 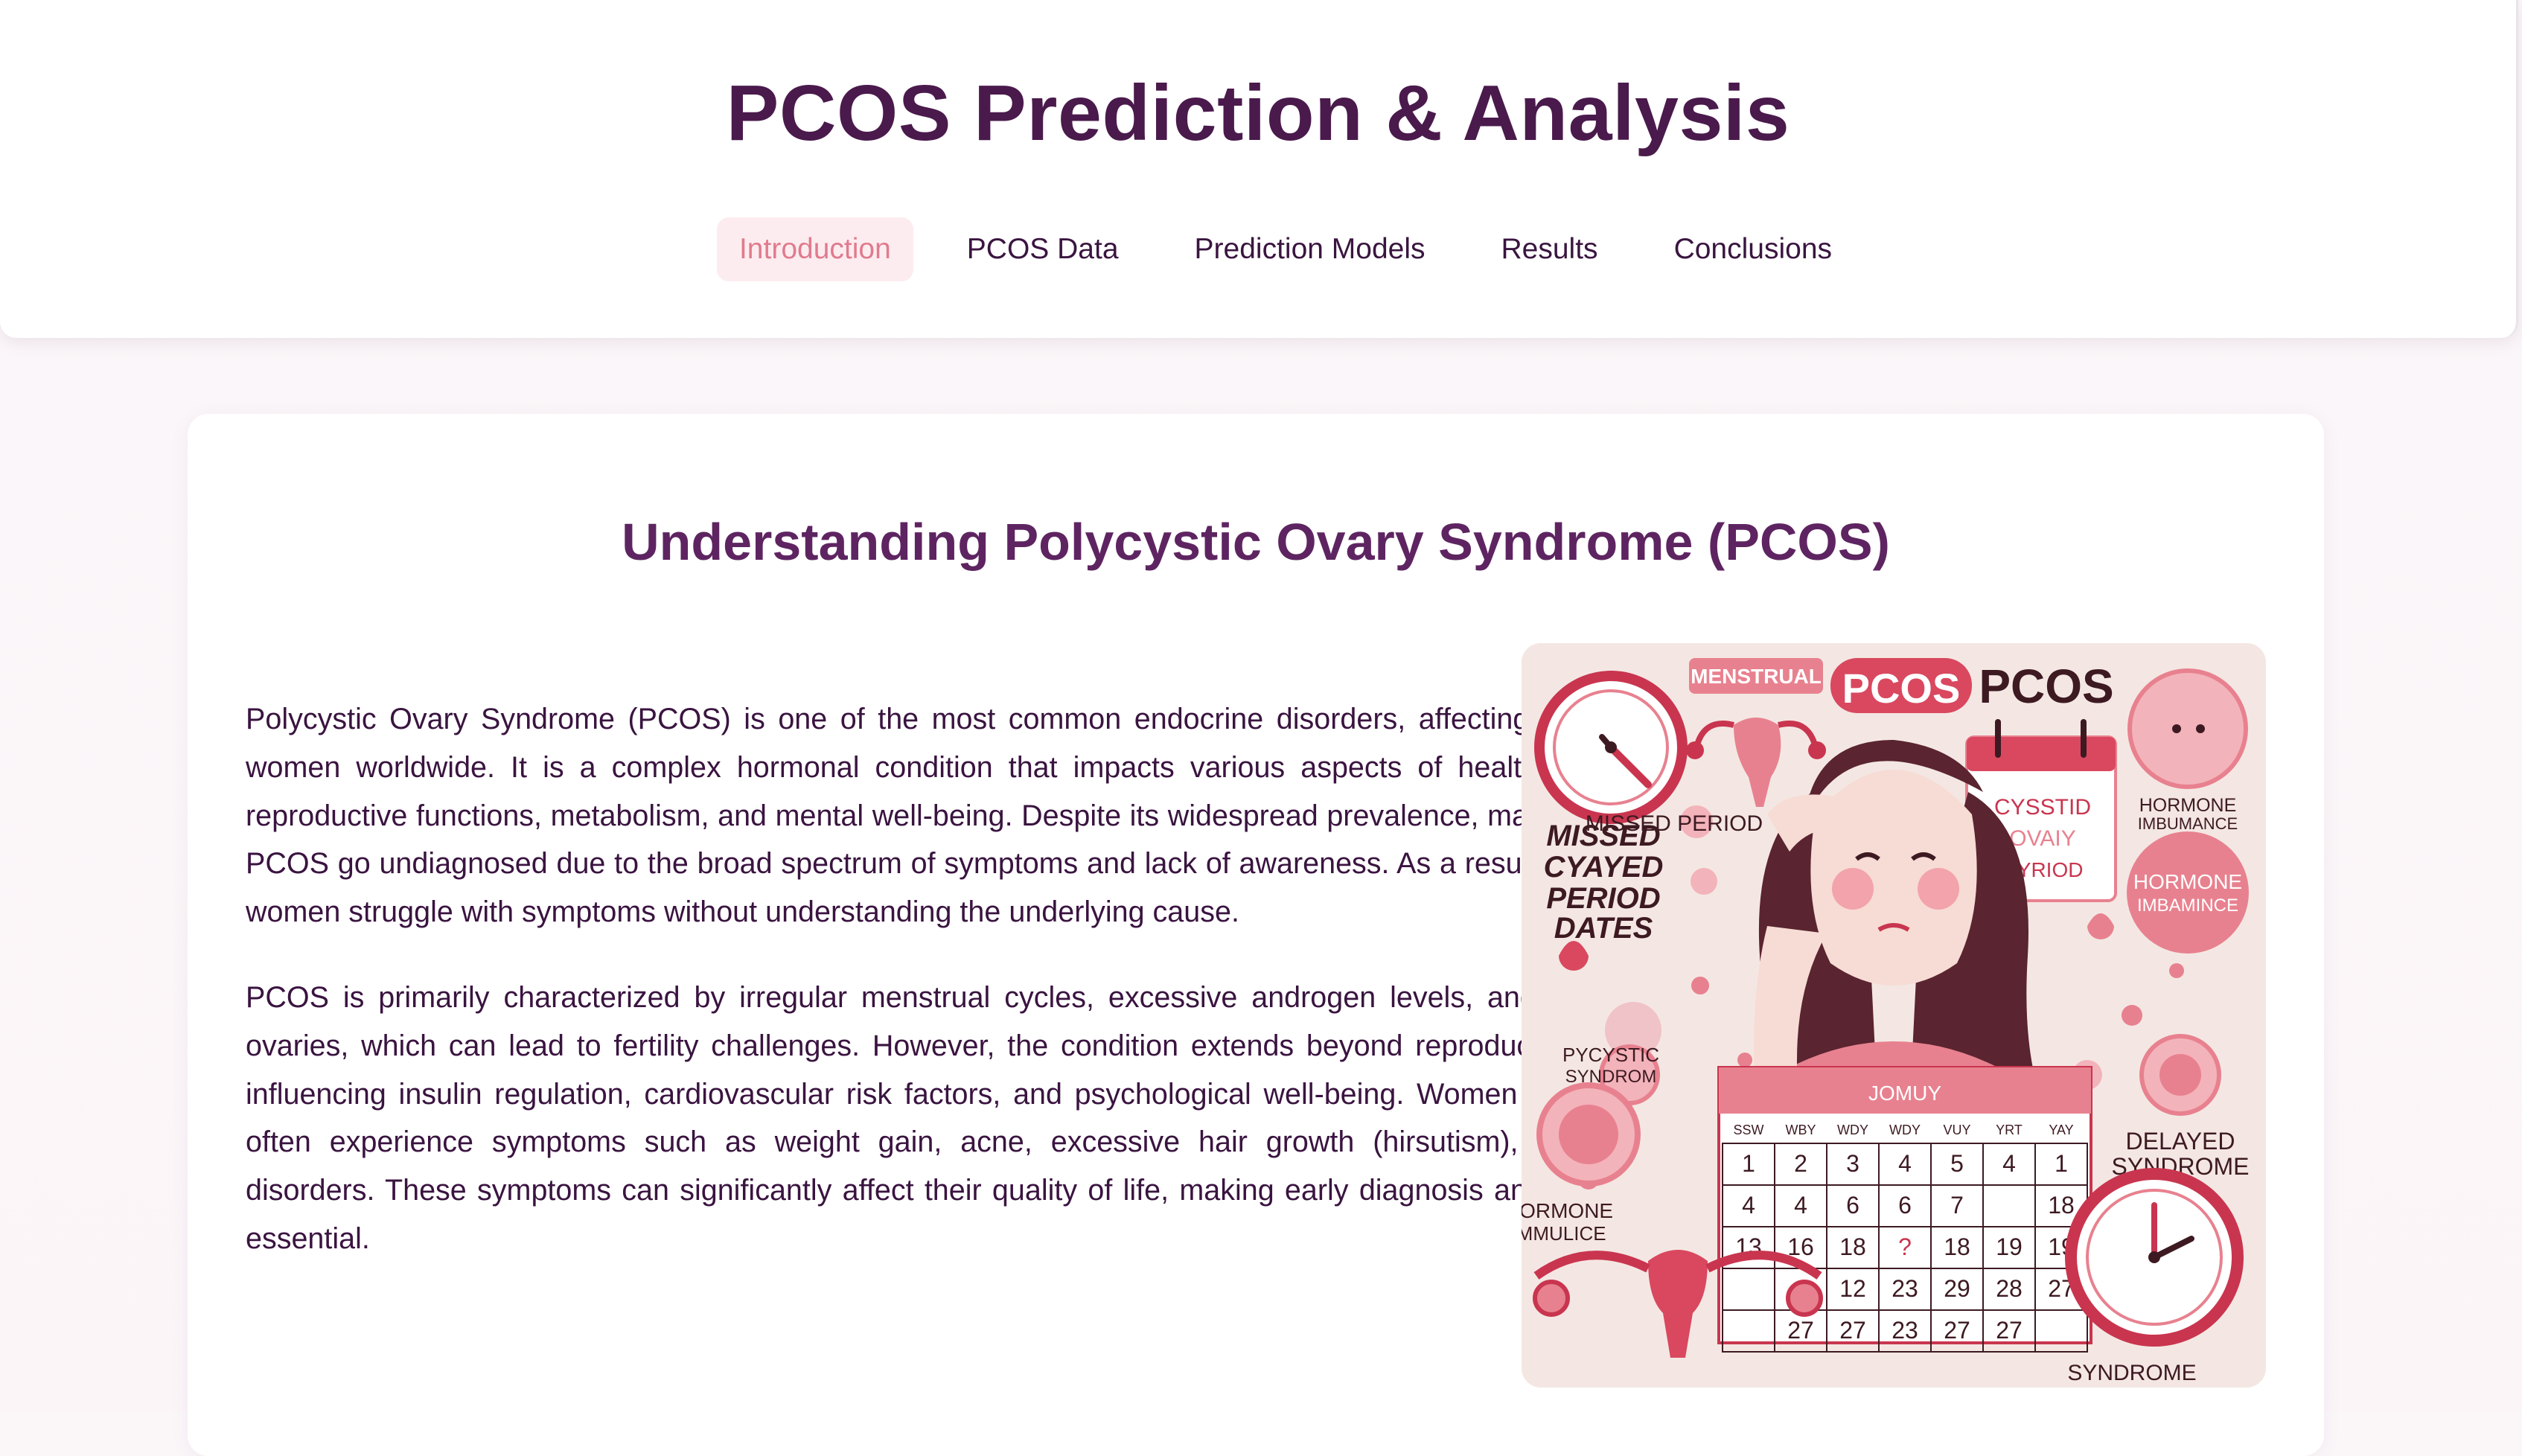 I want to click on site-title: PCOS Prediction & Analysis, so click(x=1258, y=113).